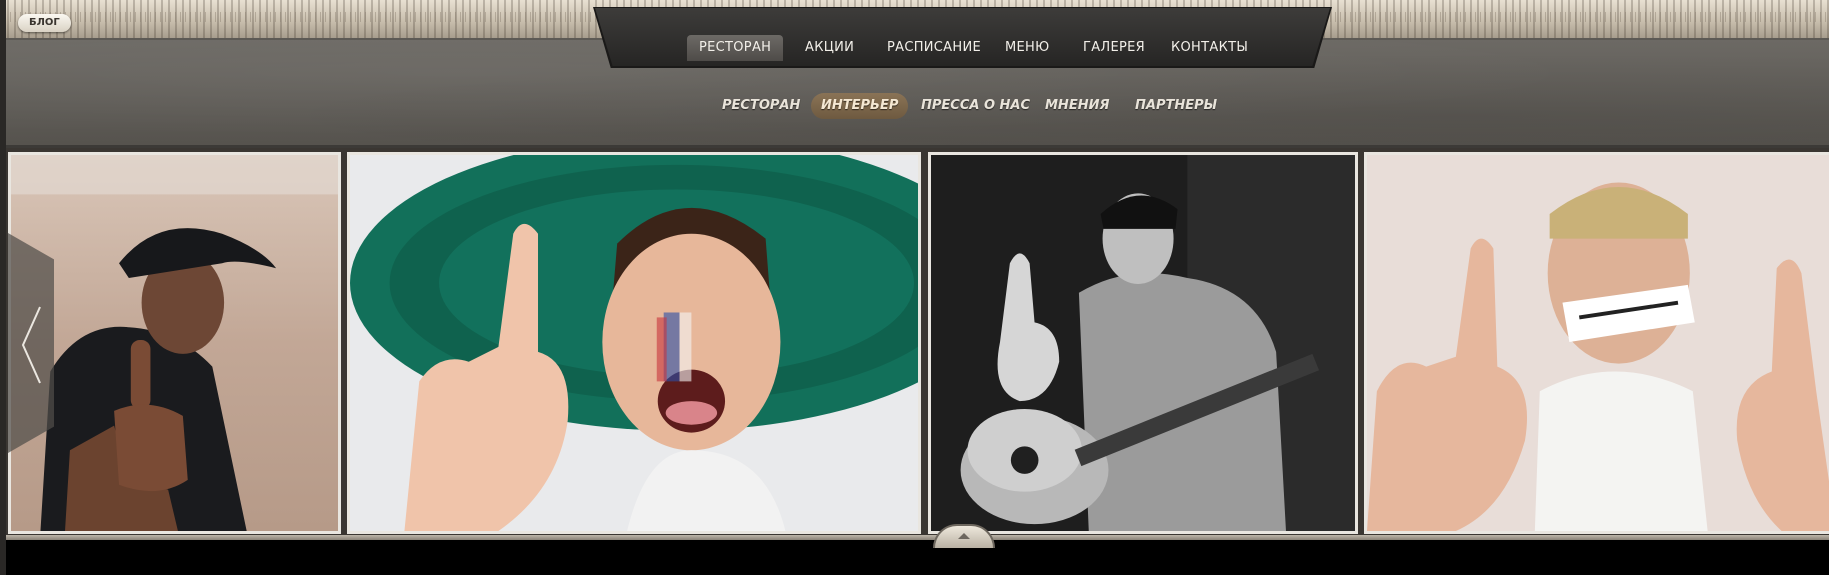 The image size is (1829, 575). Describe the element at coordinates (934, 48) in the screenshot. I see `nav-item-schedule: РАСПИСАНИЕ` at that location.